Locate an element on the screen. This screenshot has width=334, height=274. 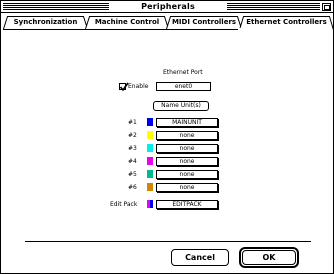
enable-label: Enable is located at coordinates (138, 86).